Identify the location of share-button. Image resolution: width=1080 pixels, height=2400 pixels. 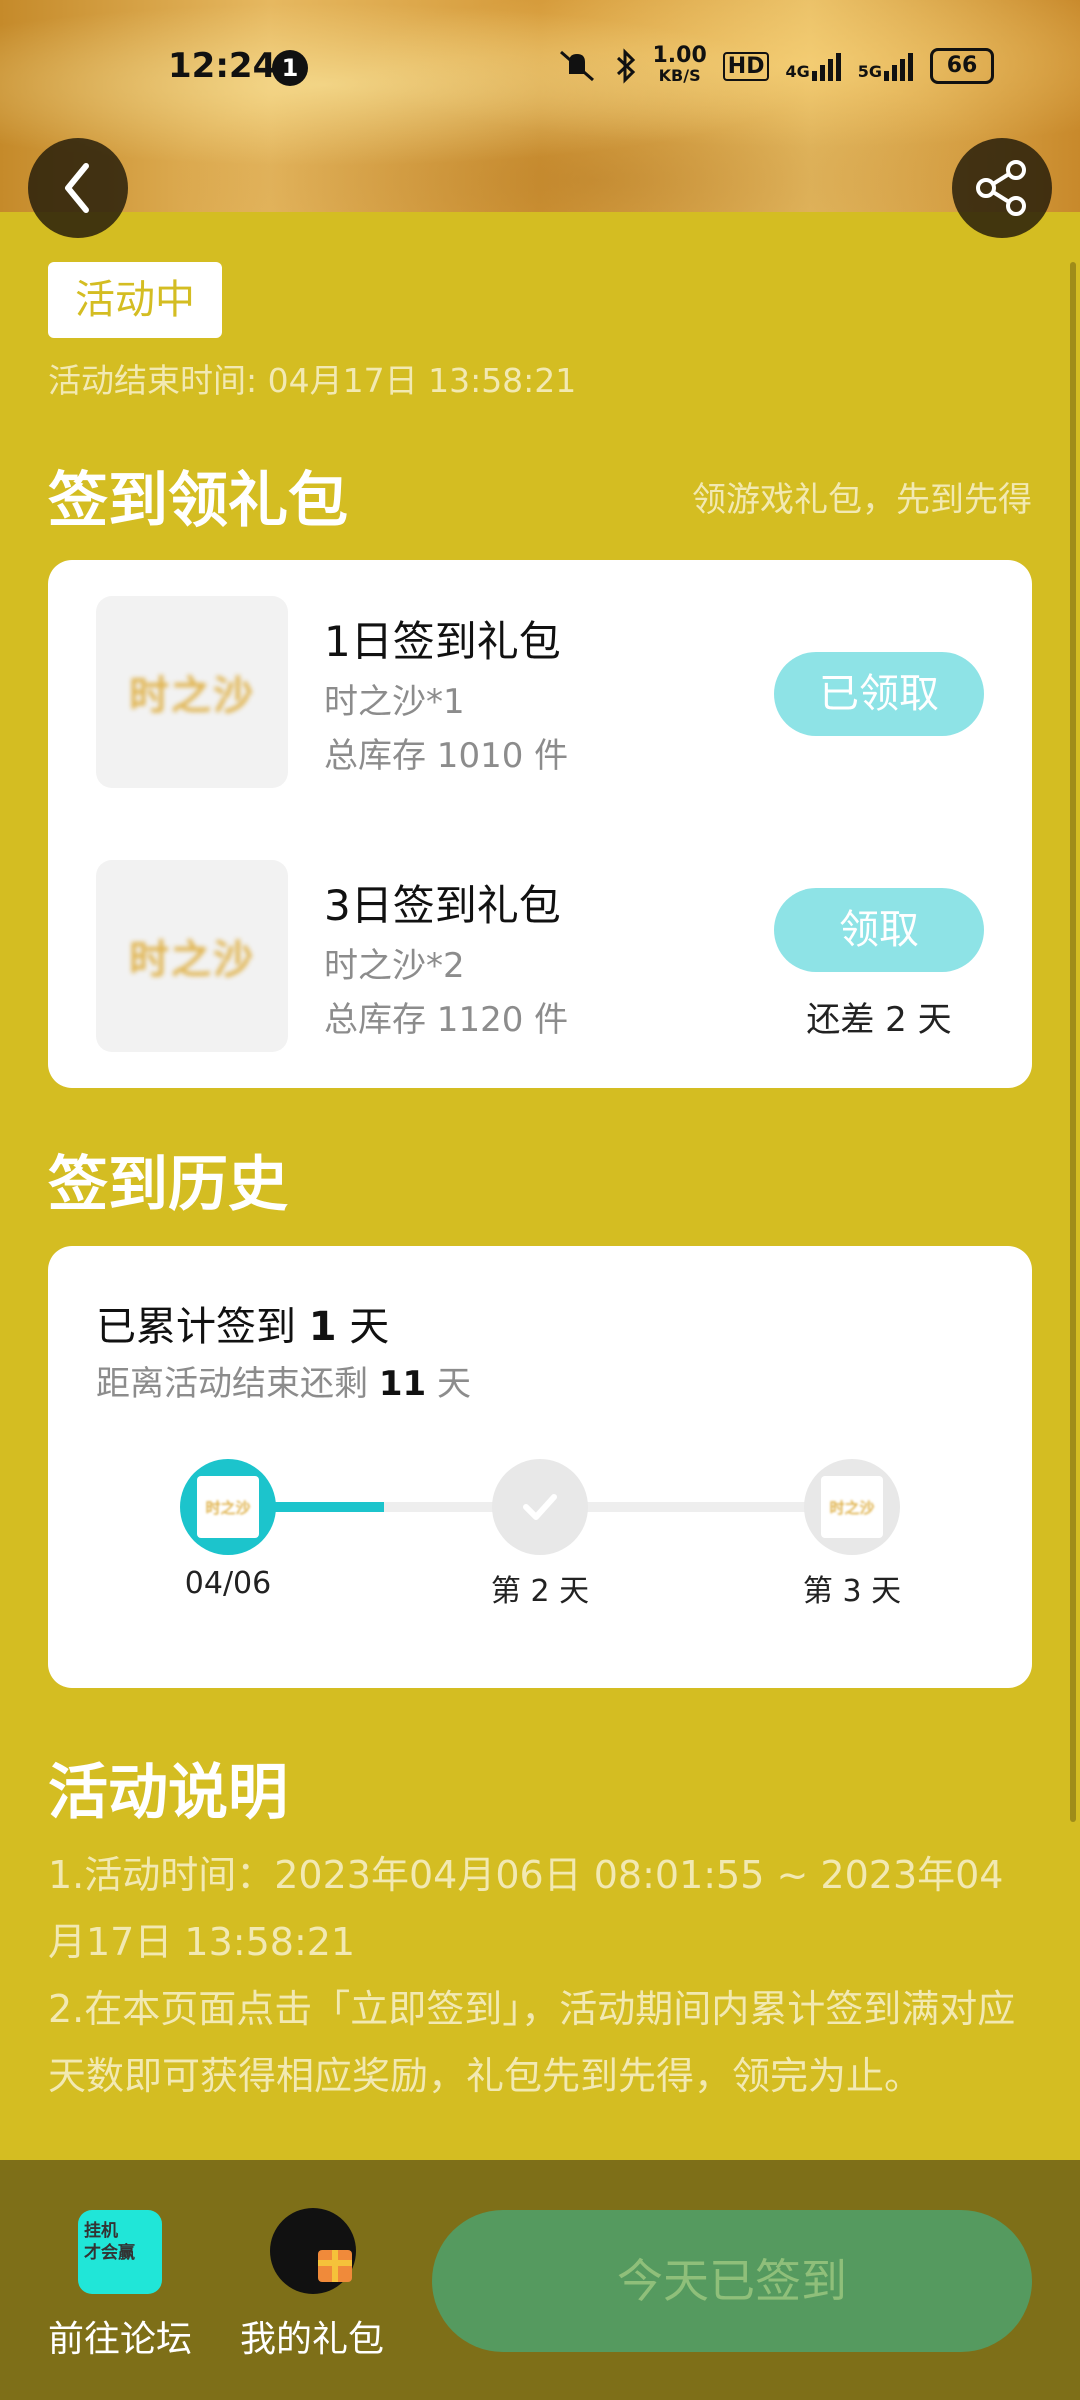
(1002, 188).